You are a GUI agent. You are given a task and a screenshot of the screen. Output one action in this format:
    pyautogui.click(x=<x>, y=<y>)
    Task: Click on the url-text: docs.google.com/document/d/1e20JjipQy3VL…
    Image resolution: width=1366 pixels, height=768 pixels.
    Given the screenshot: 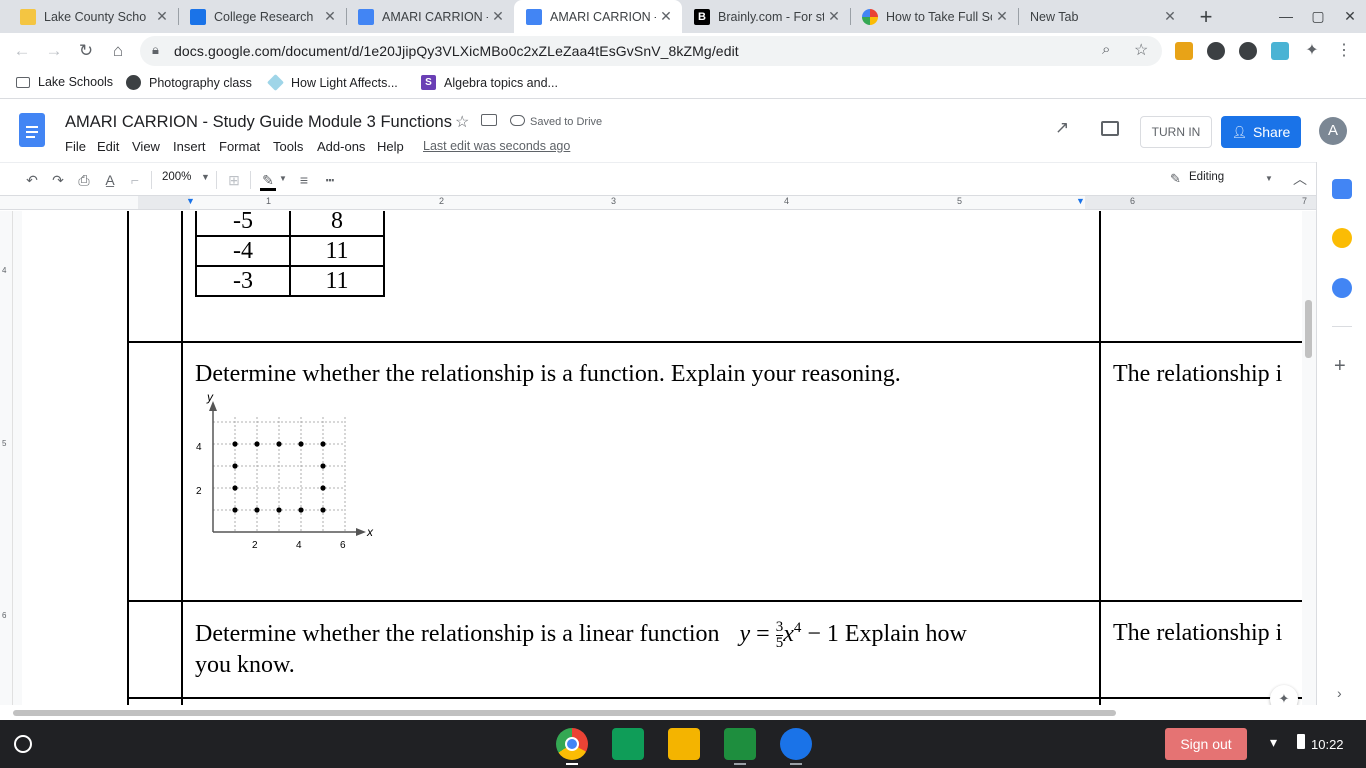 What is the action you would take?
    pyautogui.click(x=456, y=51)
    